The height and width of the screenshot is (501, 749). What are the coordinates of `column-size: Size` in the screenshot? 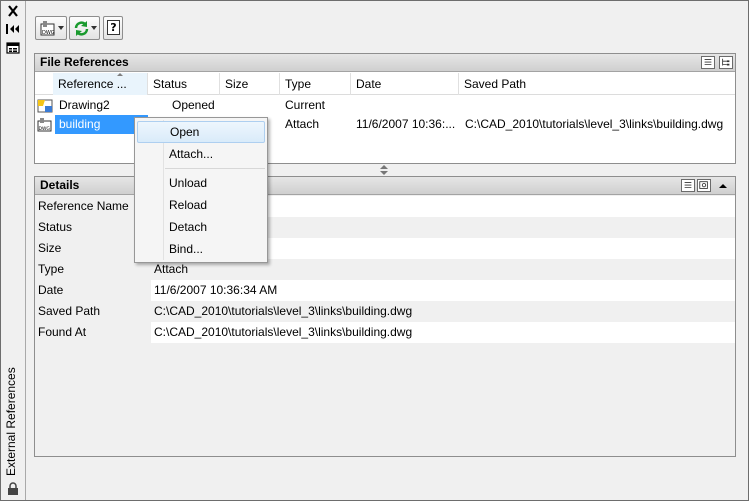 It's located at (250, 84).